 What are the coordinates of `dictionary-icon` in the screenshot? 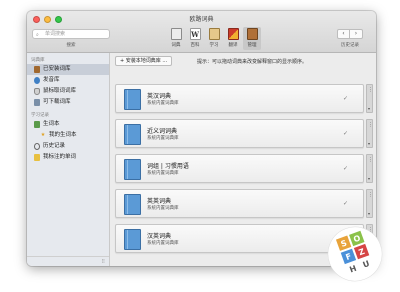 It's located at (176, 34).